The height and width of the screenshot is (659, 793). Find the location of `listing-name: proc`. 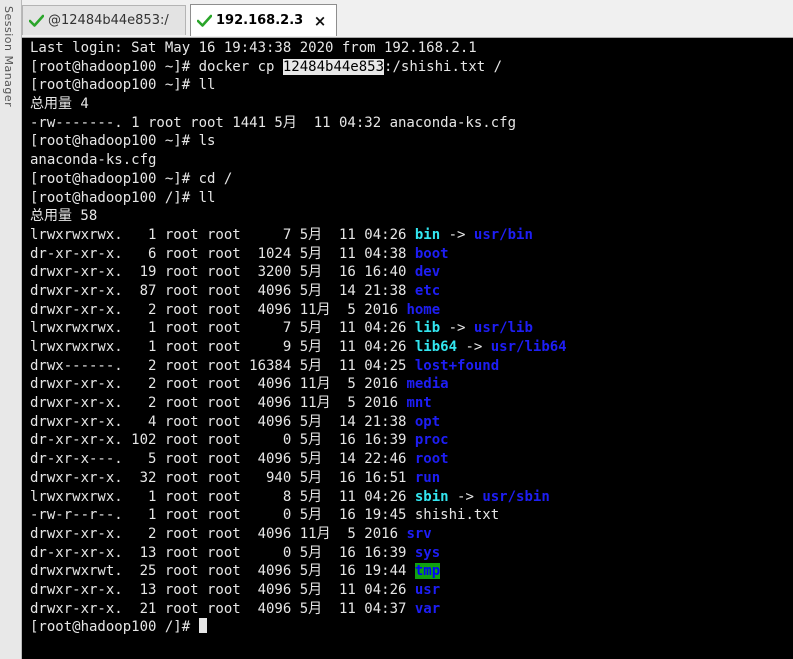

listing-name: proc is located at coordinates (431, 440).